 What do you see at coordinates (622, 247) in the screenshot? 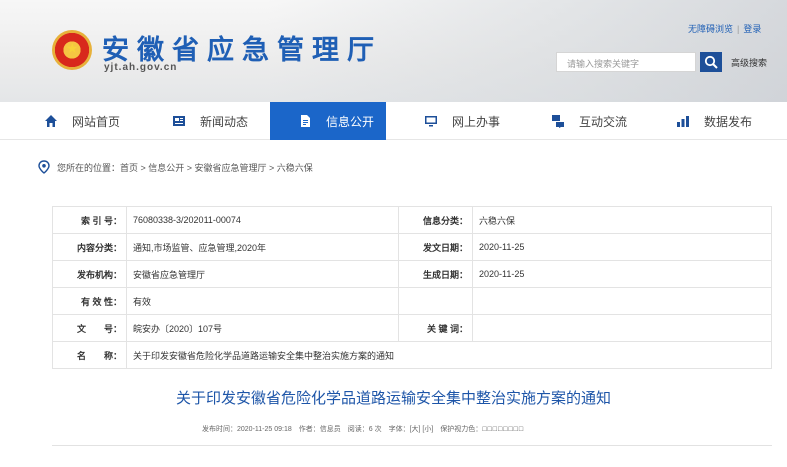
I see `issue-date-value: 2020-11-25` at bounding box center [622, 247].